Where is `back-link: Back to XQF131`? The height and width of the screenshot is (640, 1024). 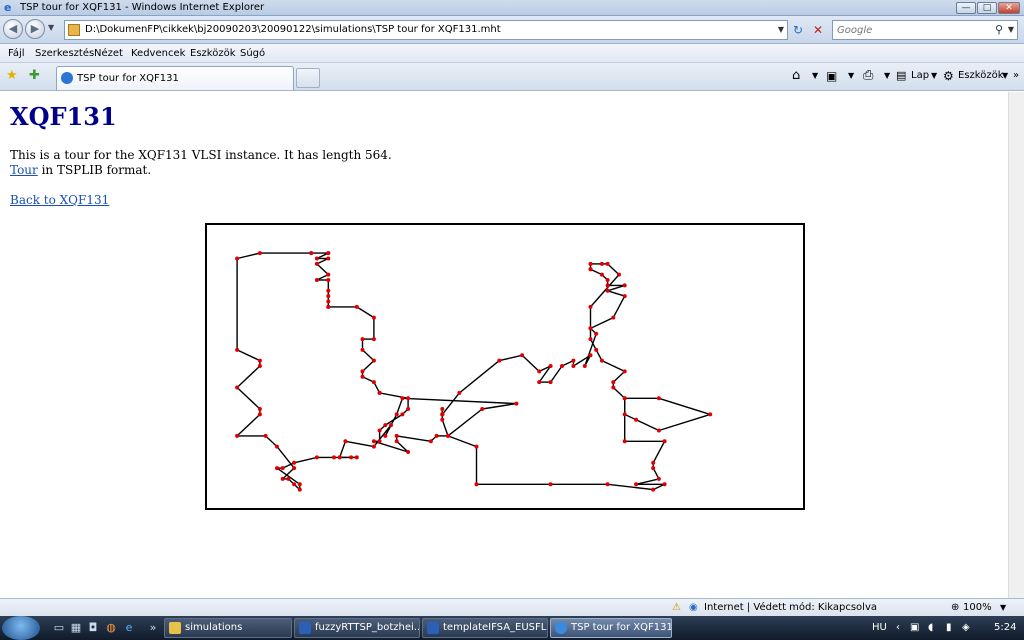 back-link: Back to XQF131 is located at coordinates (59, 200).